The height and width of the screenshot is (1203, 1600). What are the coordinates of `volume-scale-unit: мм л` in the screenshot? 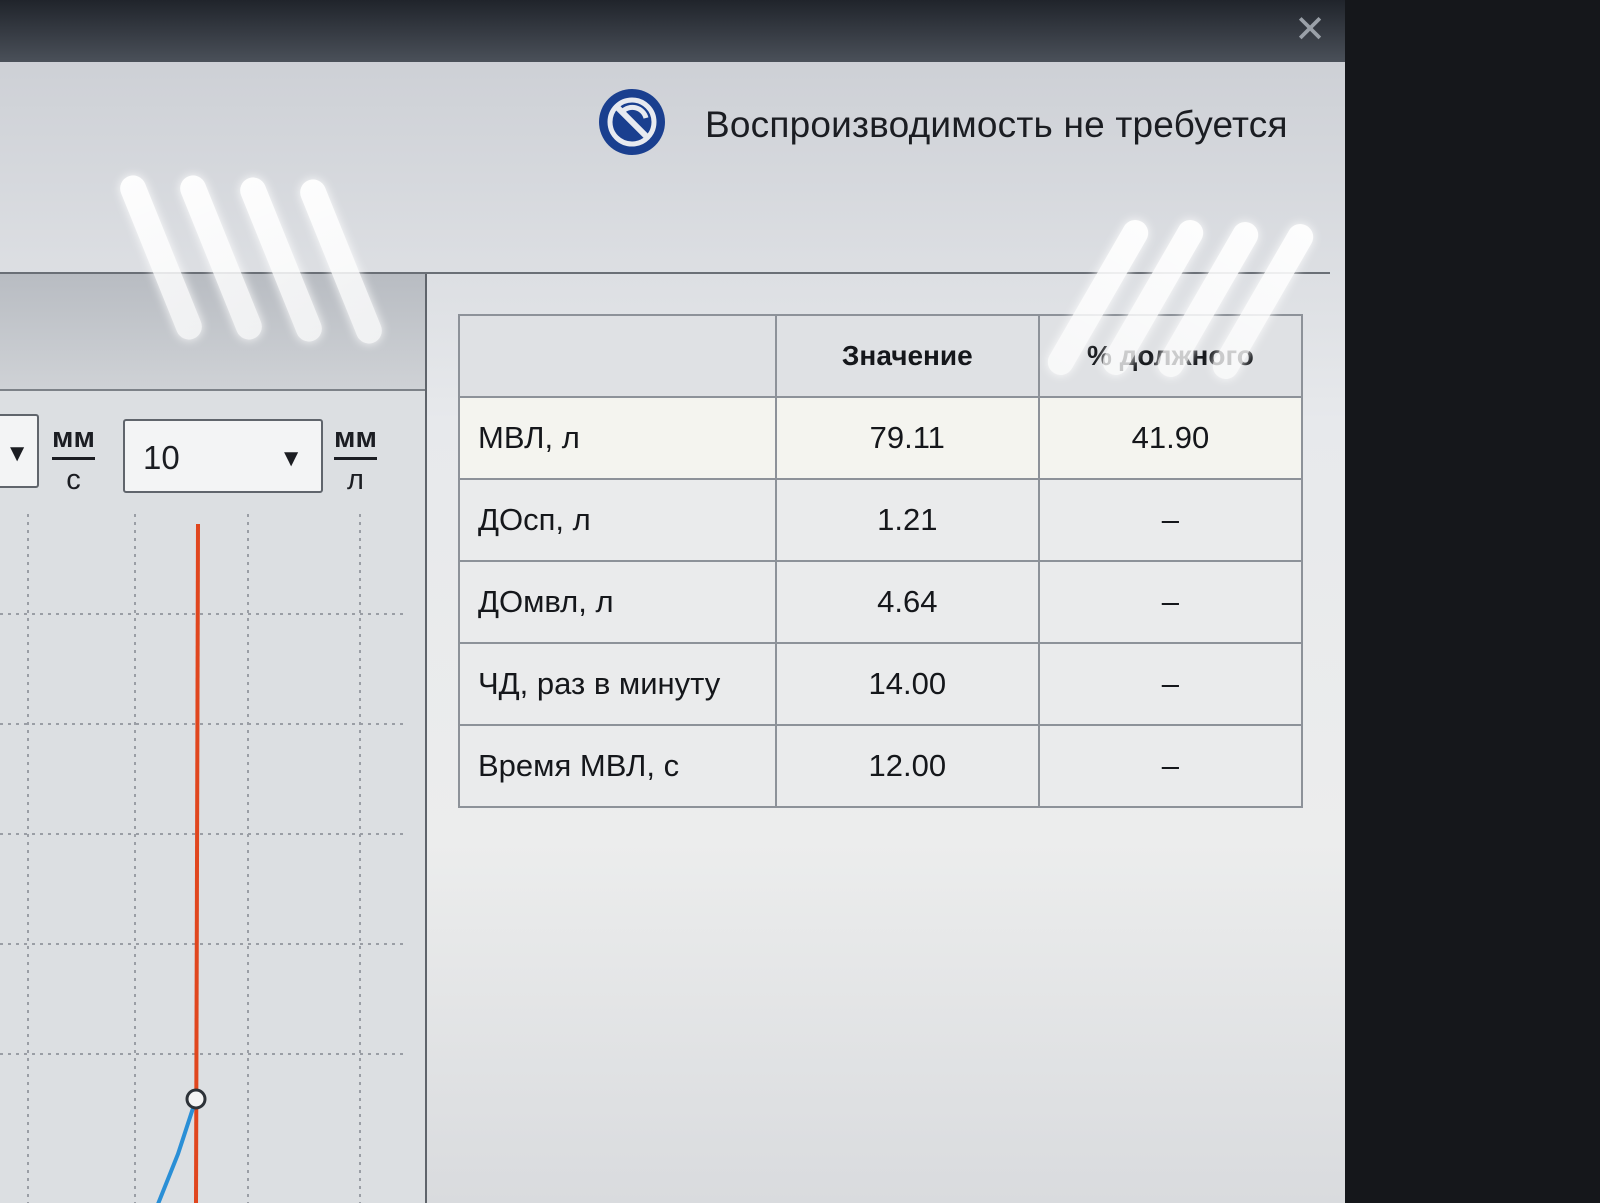 It's located at (355, 459).